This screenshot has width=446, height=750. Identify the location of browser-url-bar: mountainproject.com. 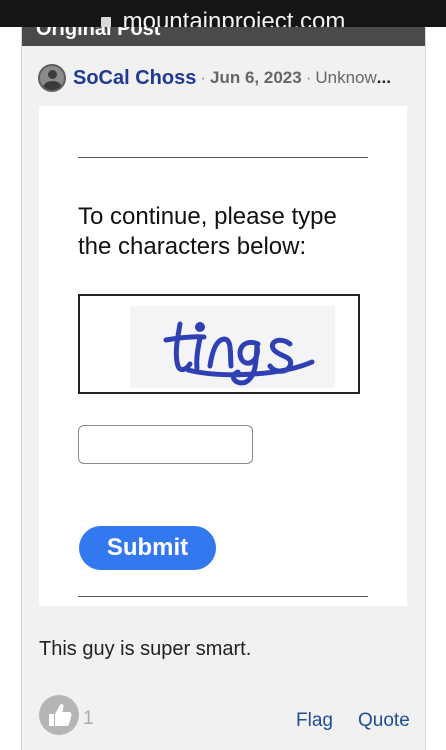
(223, 13).